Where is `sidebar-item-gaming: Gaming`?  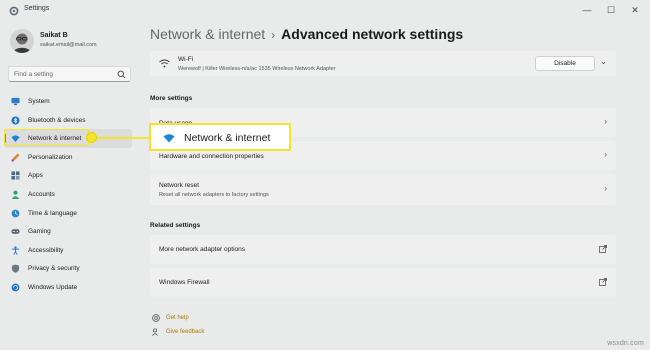
sidebar-item-gaming: Gaming is located at coordinates (68, 231).